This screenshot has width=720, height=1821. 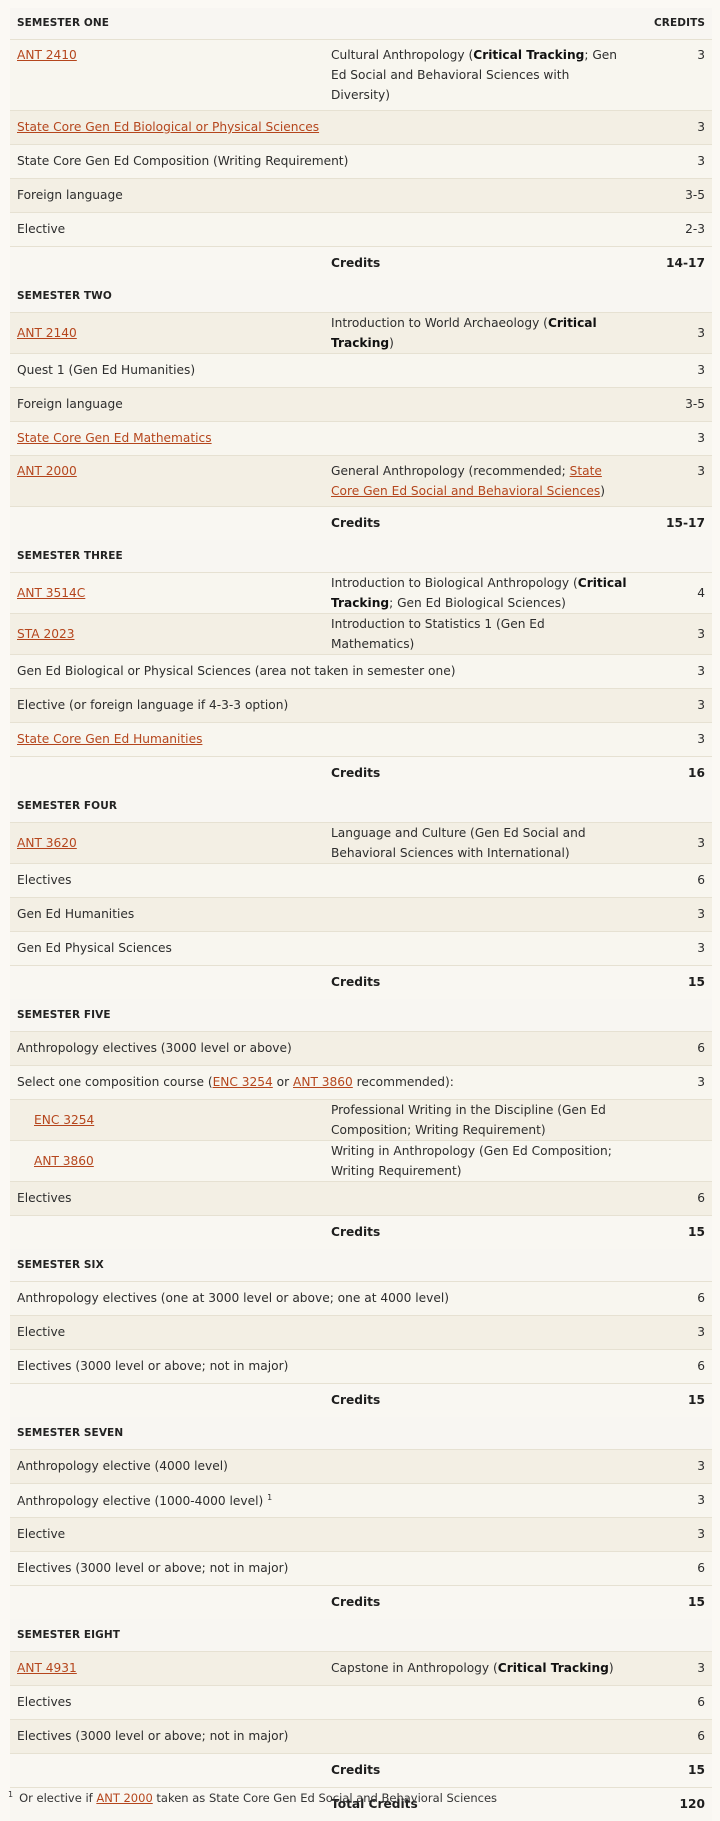 What do you see at coordinates (361, 438) in the screenshot?
I see `table-row: State Core Gen Ed Mathematics 3` at bounding box center [361, 438].